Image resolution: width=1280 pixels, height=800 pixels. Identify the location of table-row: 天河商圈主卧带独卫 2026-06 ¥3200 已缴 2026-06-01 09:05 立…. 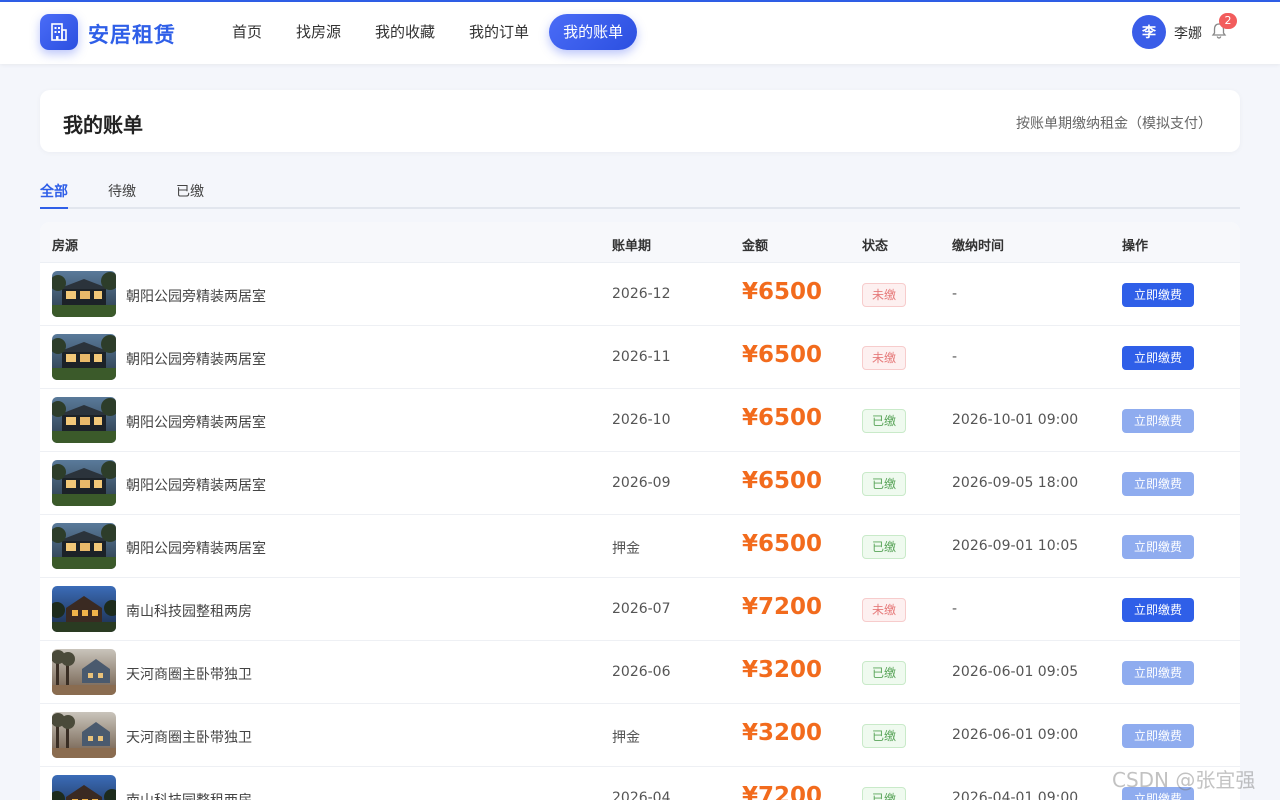
(640, 672).